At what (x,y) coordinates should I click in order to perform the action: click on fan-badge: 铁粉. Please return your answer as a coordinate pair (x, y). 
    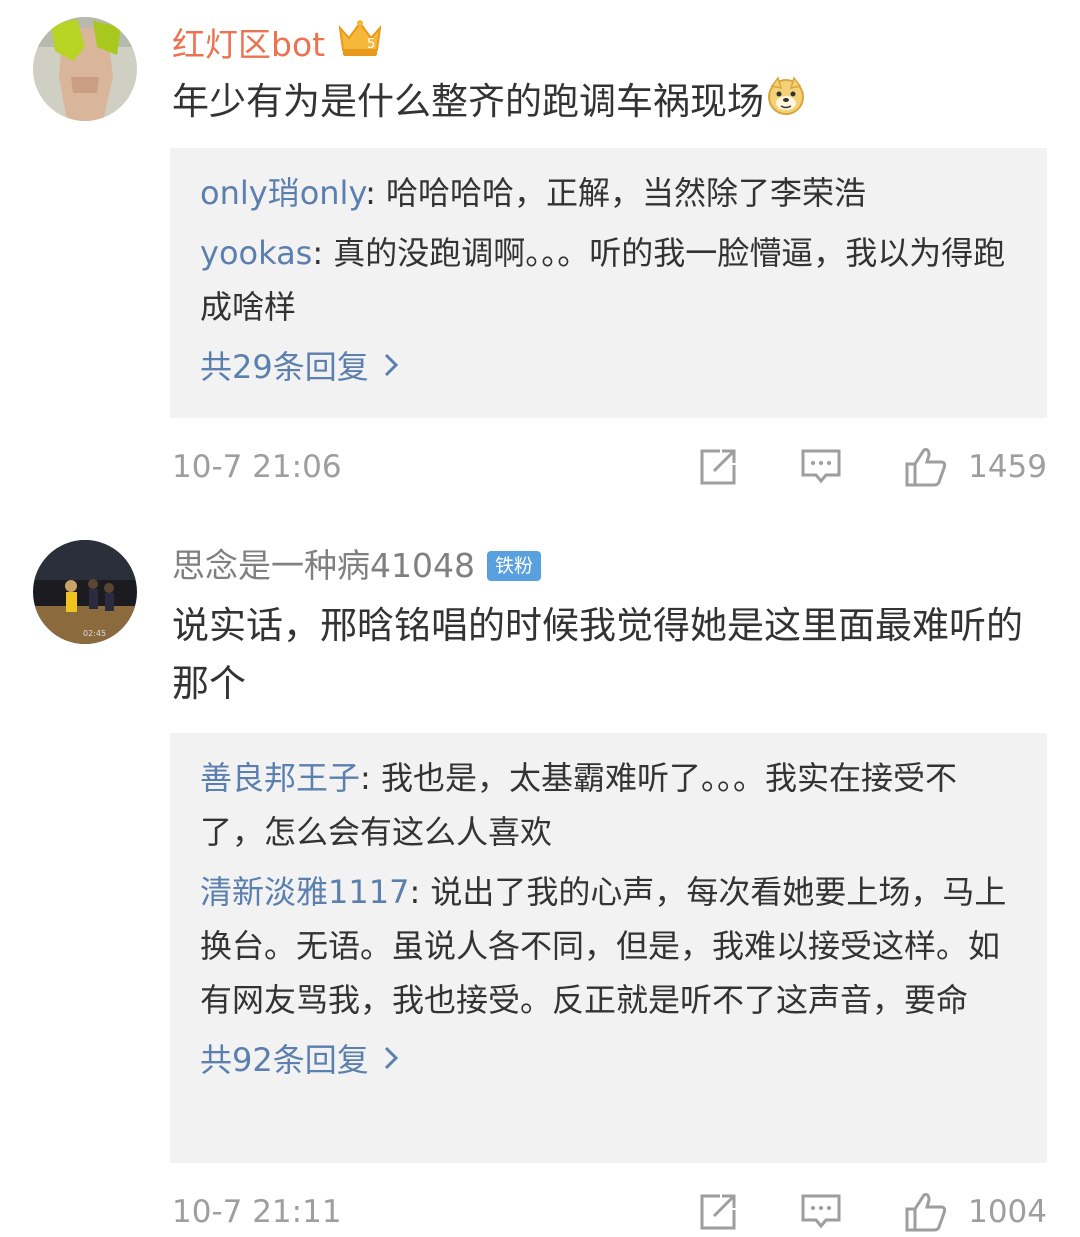
    Looking at the image, I should click on (513, 566).